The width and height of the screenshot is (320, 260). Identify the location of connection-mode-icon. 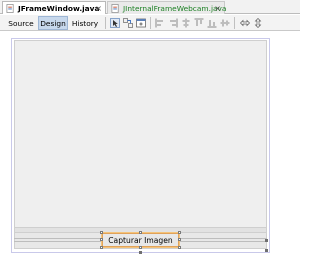
(128, 23).